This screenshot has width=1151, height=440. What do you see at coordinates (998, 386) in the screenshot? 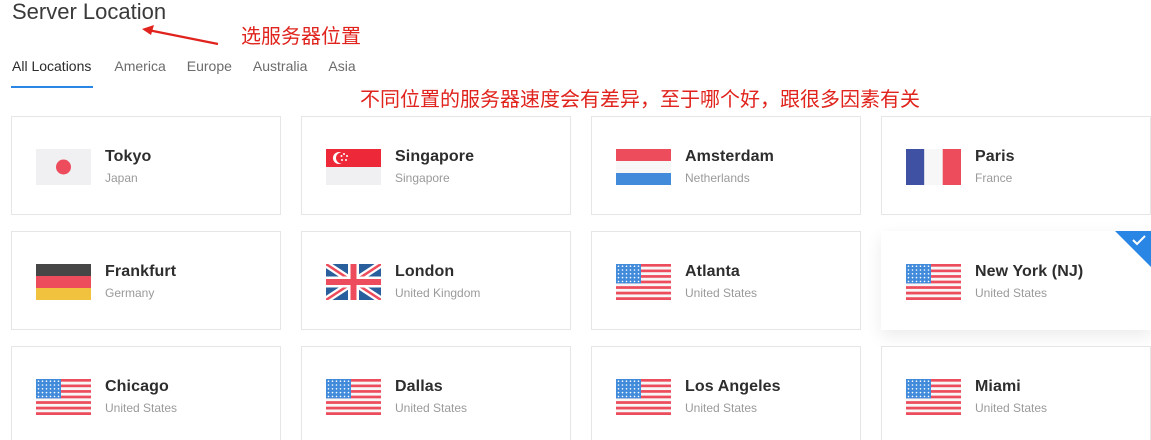
I see `location-city: Miami` at bounding box center [998, 386].